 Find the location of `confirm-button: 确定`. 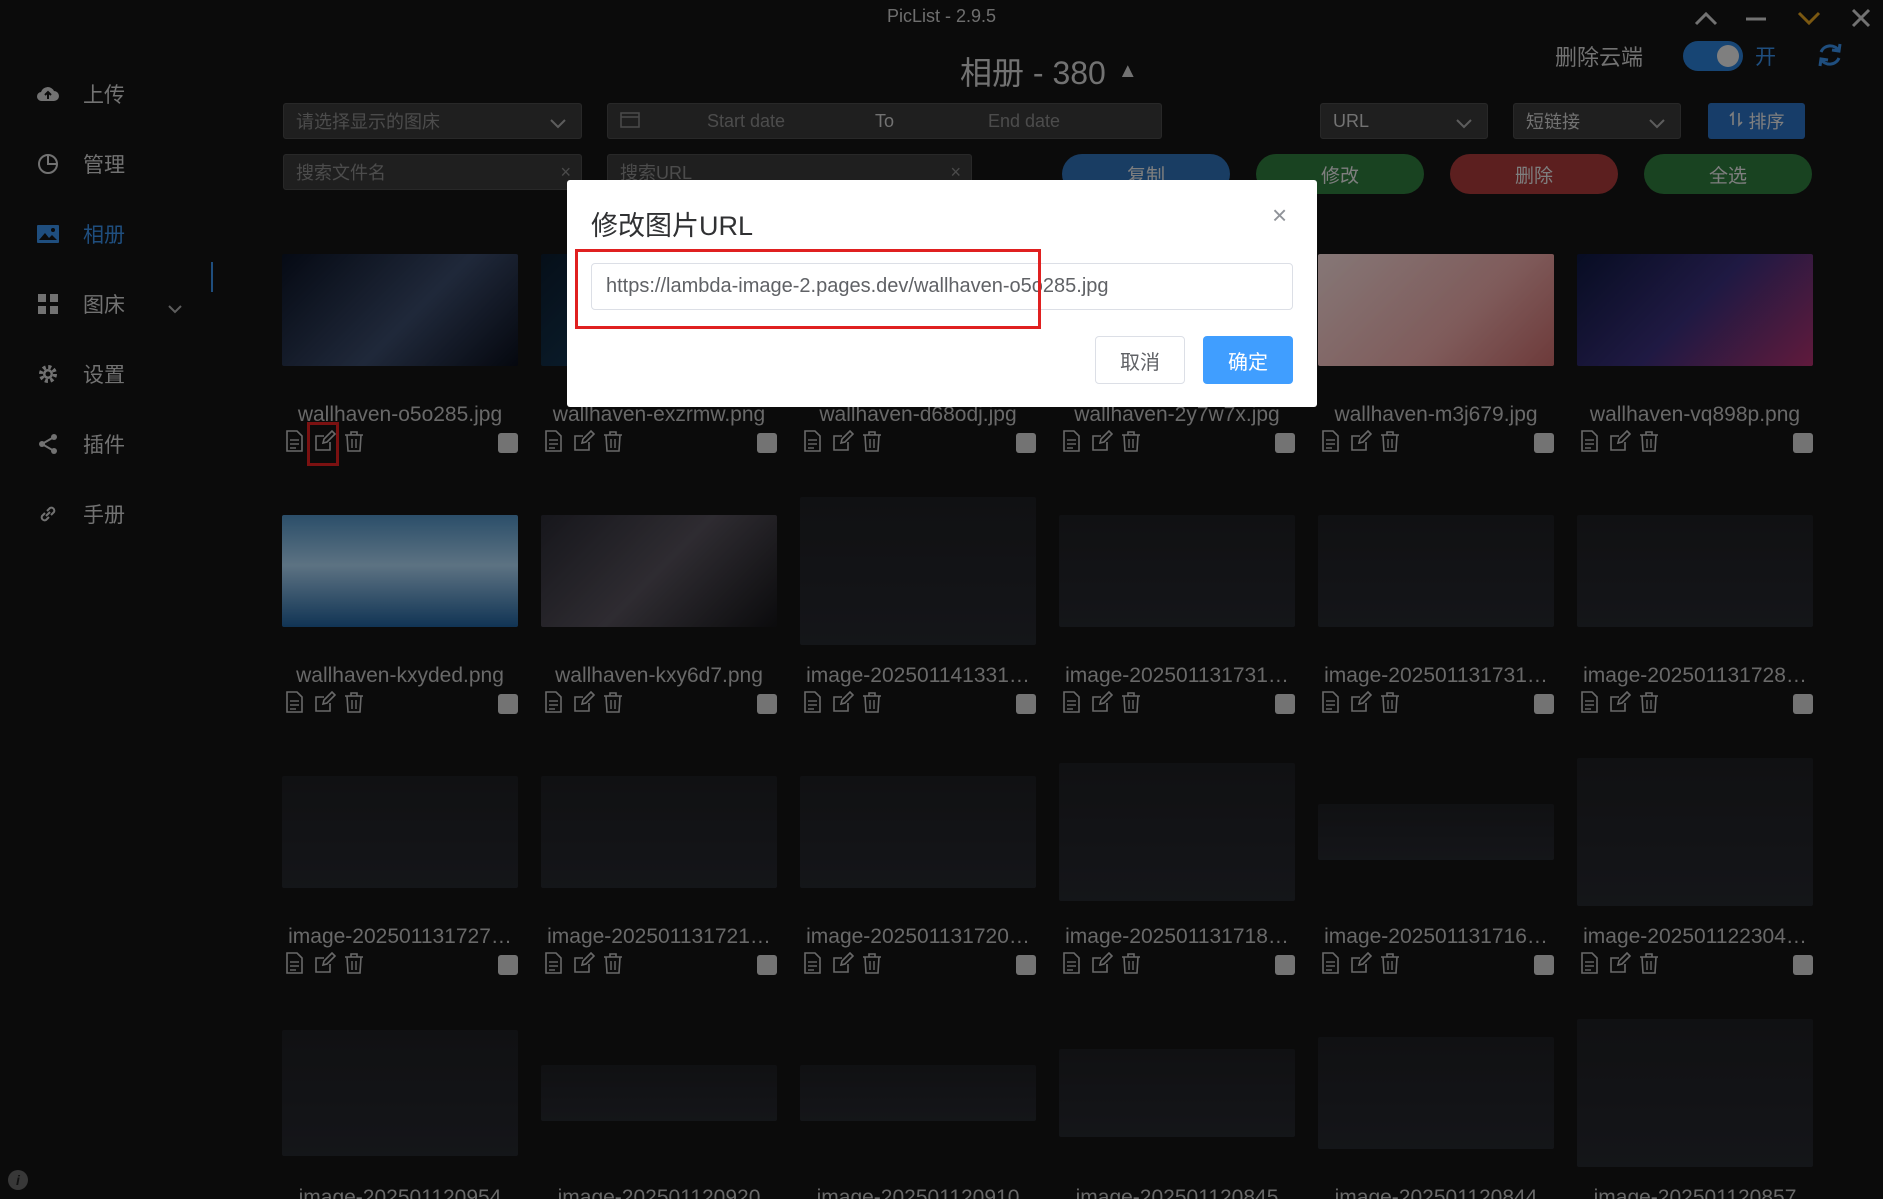

confirm-button: 确定 is located at coordinates (1248, 360).